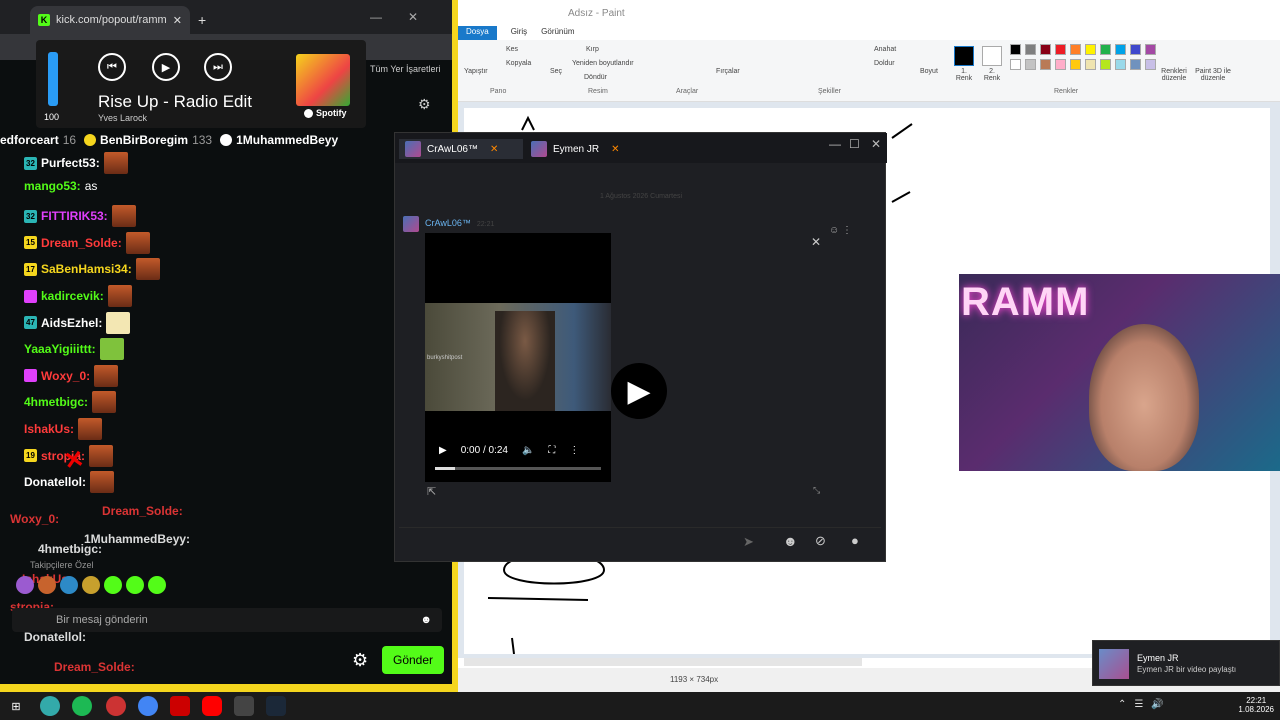 The height and width of the screenshot is (720, 1280). I want to click on tab-view: Görünüm, so click(557, 33).